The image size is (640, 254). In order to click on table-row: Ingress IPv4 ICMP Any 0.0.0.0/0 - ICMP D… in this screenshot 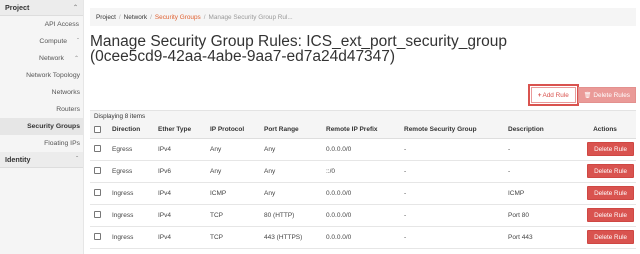, I will do `click(363, 193)`.